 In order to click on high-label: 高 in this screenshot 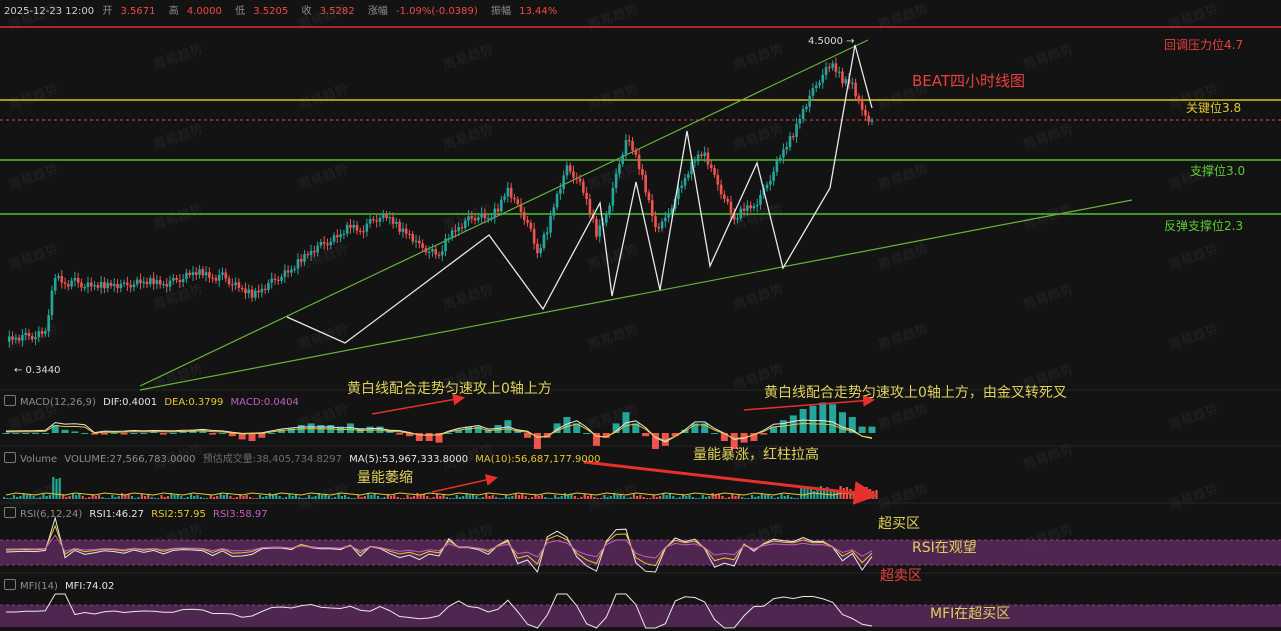, I will do `click(173, 11)`.